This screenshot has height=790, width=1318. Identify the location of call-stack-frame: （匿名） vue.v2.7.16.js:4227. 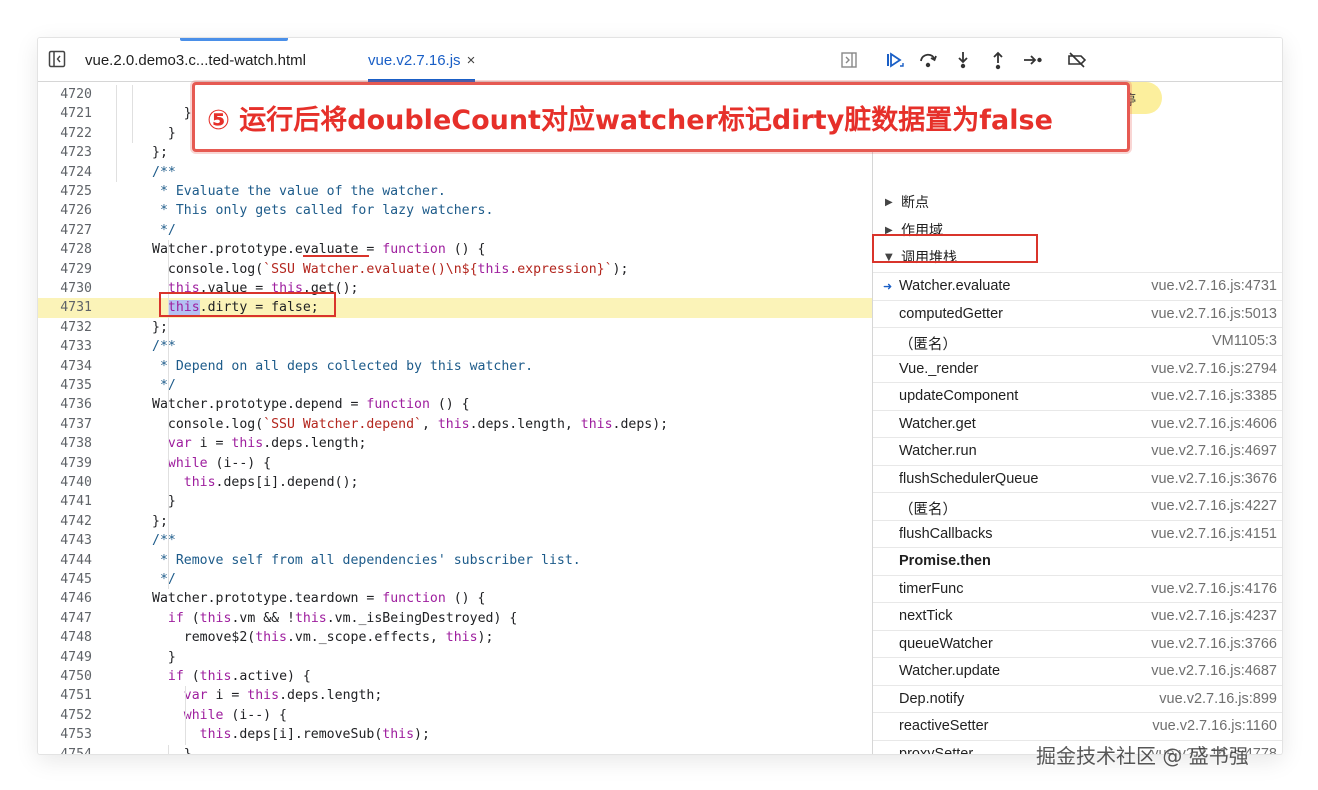
(1077, 506).